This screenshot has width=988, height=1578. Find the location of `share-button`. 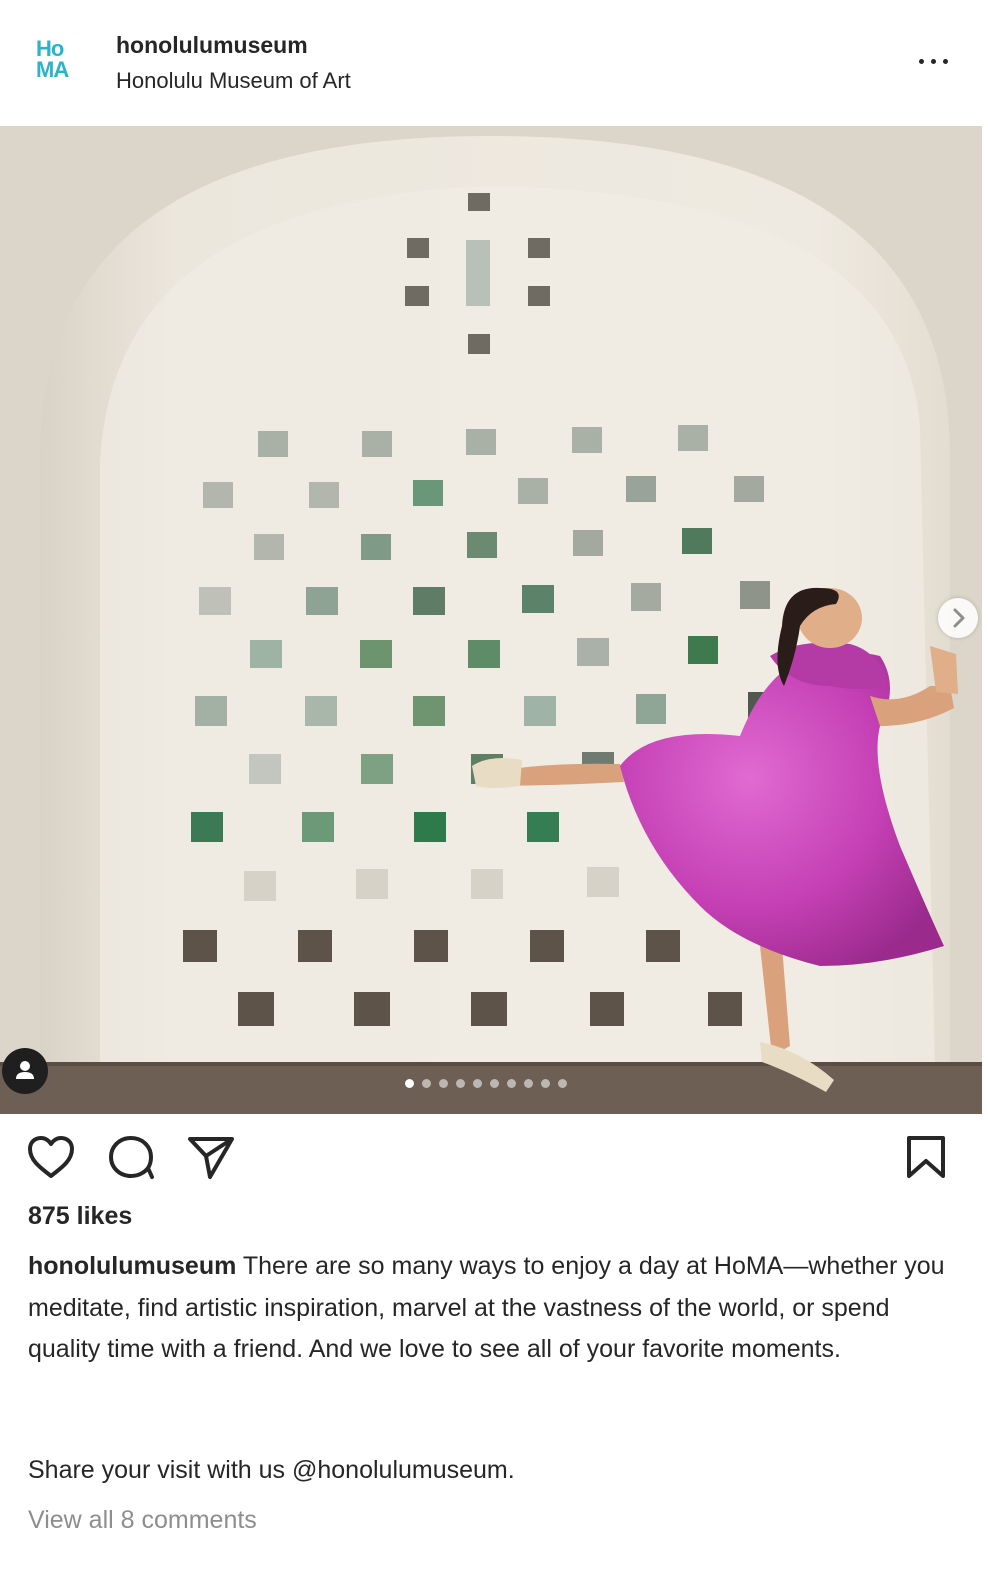

share-button is located at coordinates (211, 1157).